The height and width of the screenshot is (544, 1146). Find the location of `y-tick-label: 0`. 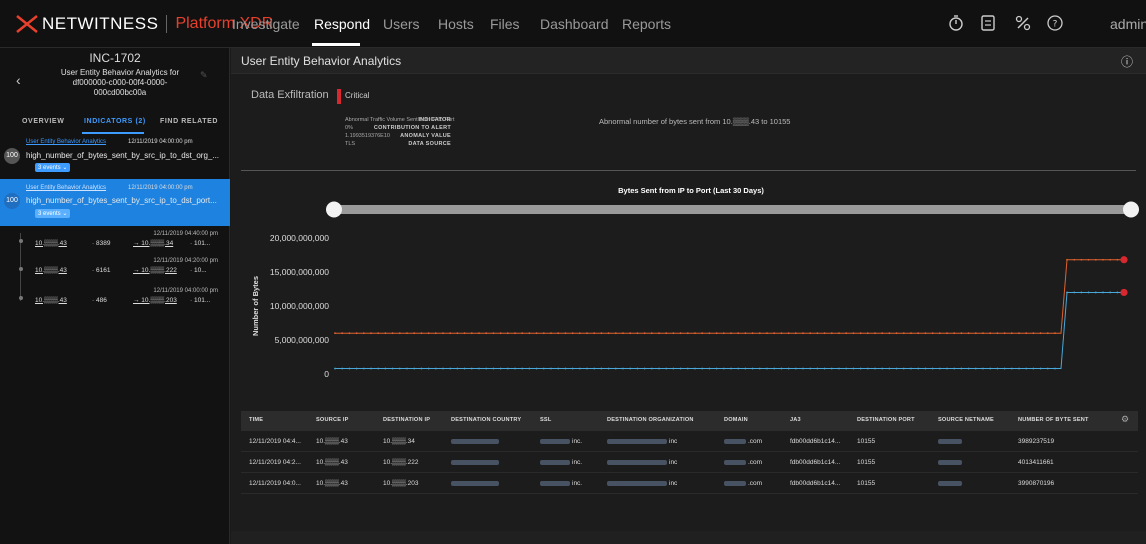

y-tick-label: 0 is located at coordinates (326, 373).